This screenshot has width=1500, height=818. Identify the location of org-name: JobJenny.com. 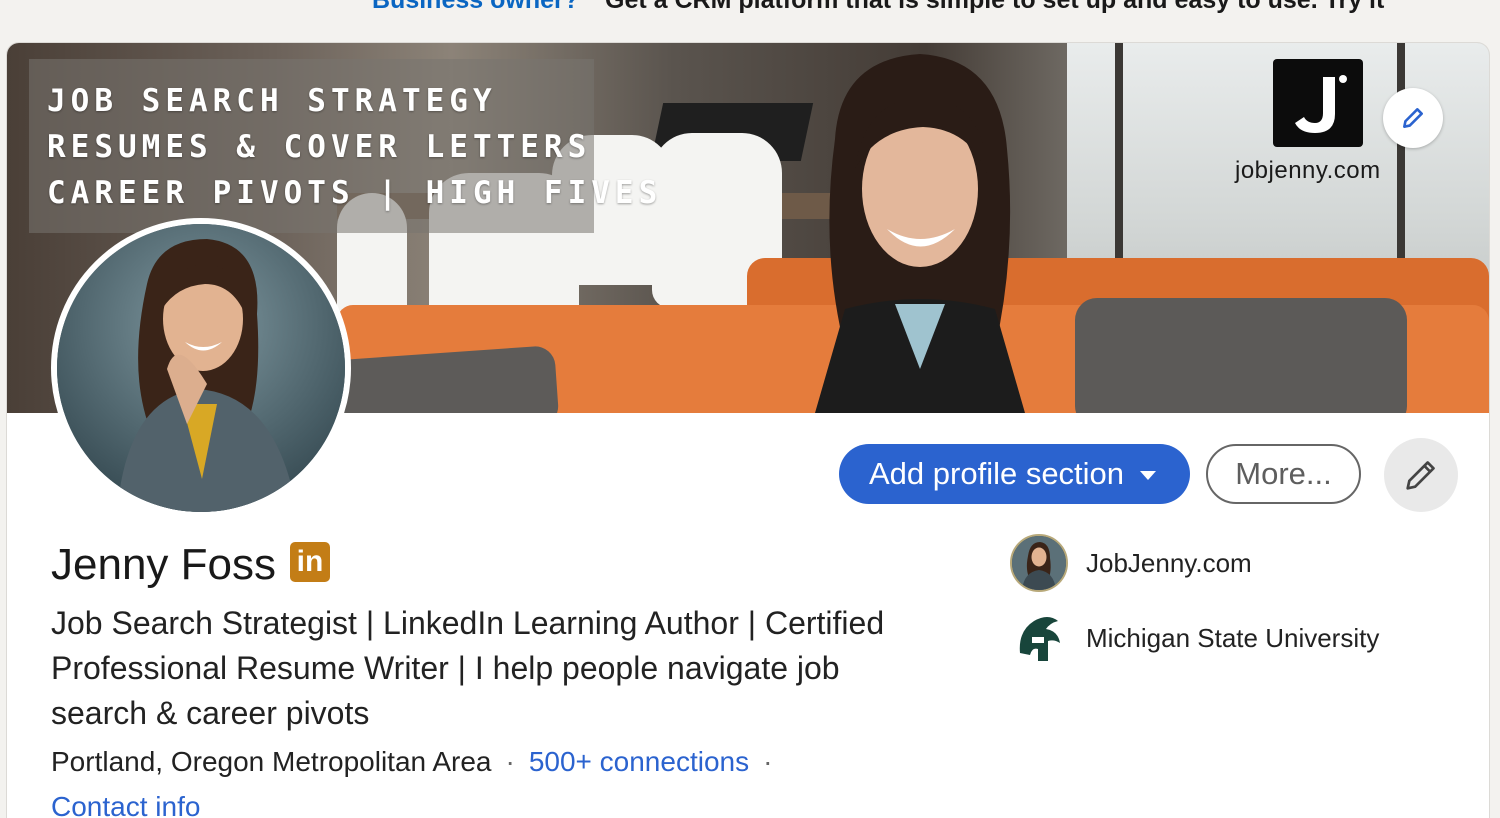
(1169, 562).